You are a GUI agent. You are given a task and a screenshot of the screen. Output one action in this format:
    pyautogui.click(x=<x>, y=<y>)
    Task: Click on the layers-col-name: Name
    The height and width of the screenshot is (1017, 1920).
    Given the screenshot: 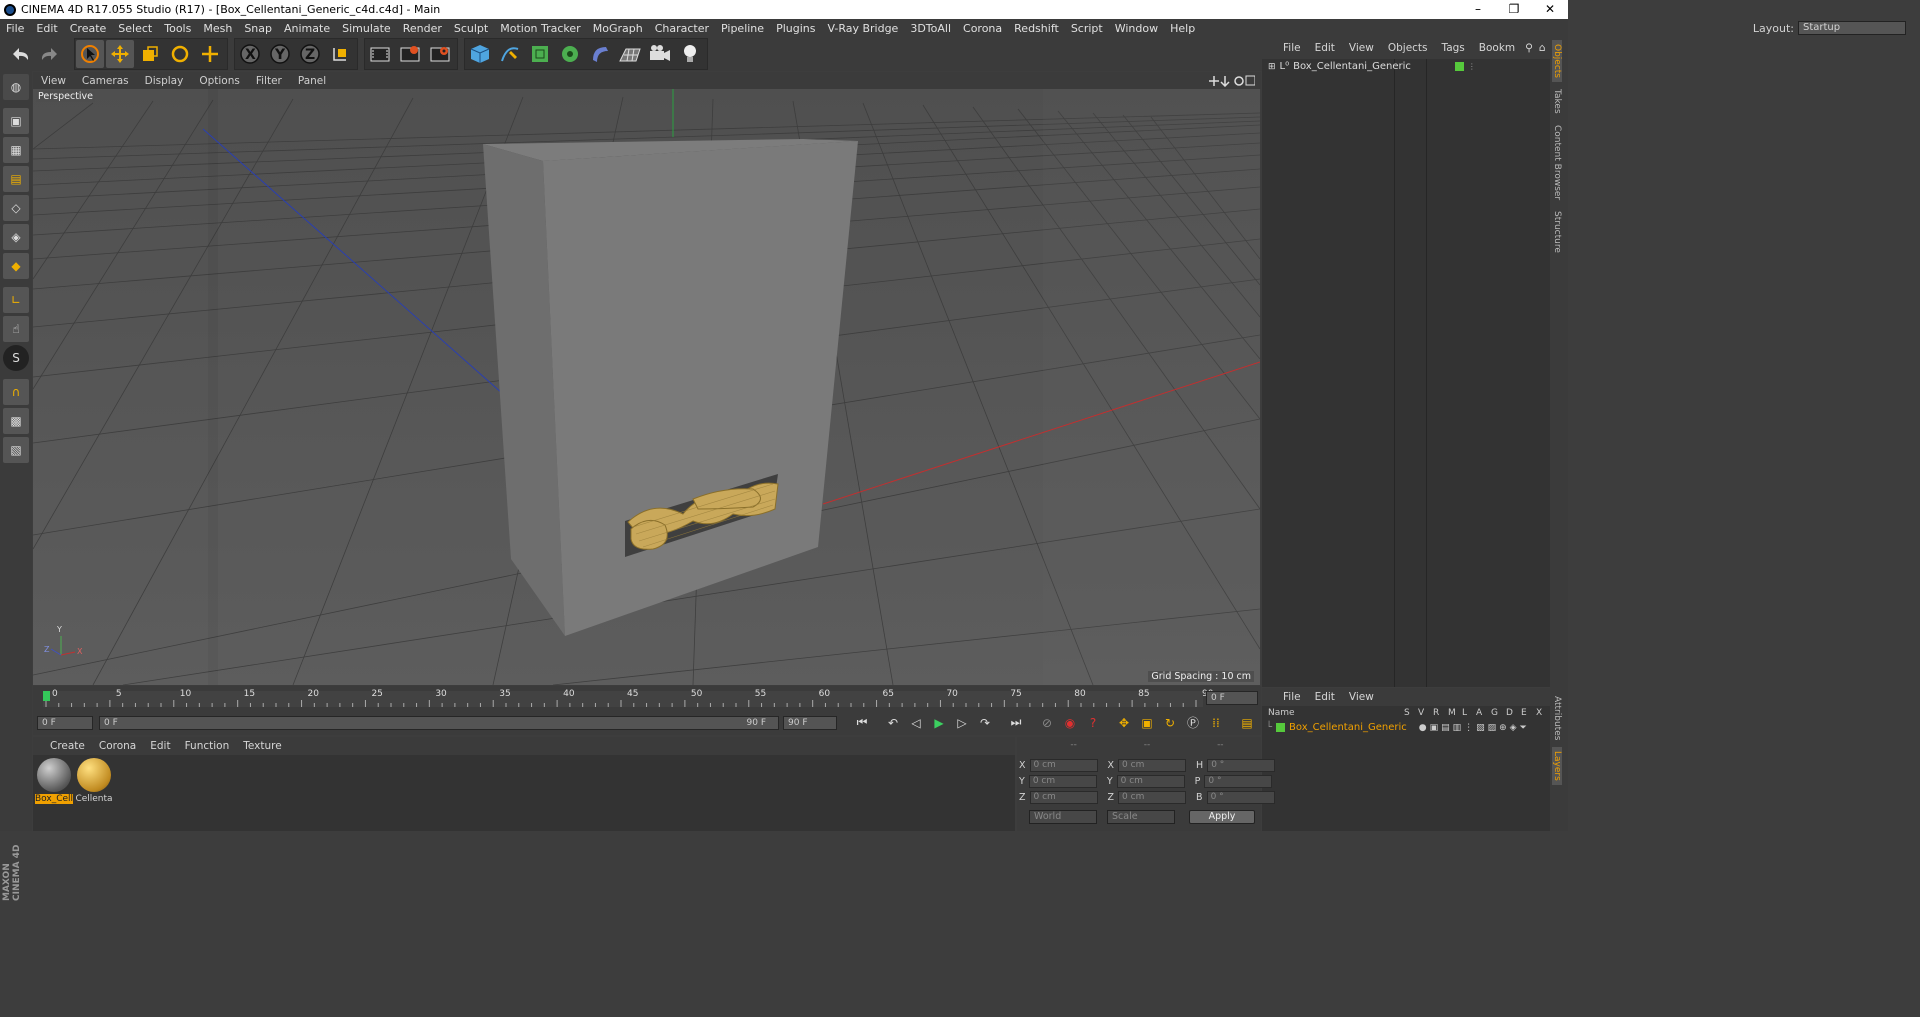 What is the action you would take?
    pyautogui.click(x=1333, y=714)
    